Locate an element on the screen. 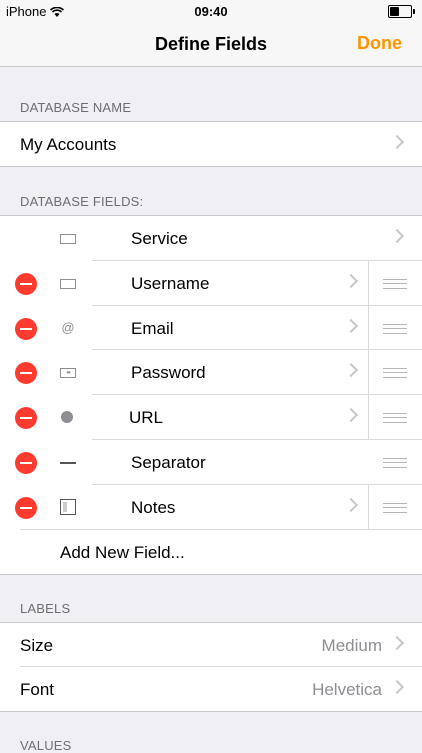  status-bar: iPhone 09:40 is located at coordinates (211, 11).